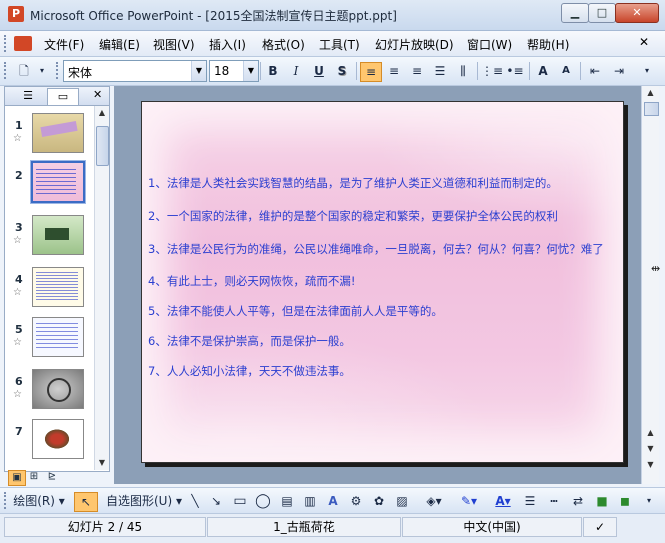  What do you see at coordinates (273, 71) in the screenshot?
I see `bold-button: B` at bounding box center [273, 71].